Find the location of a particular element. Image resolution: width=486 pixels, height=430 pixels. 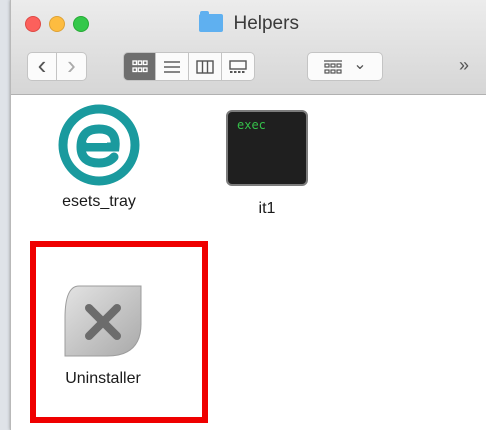

list-icon is located at coordinates (172, 66).